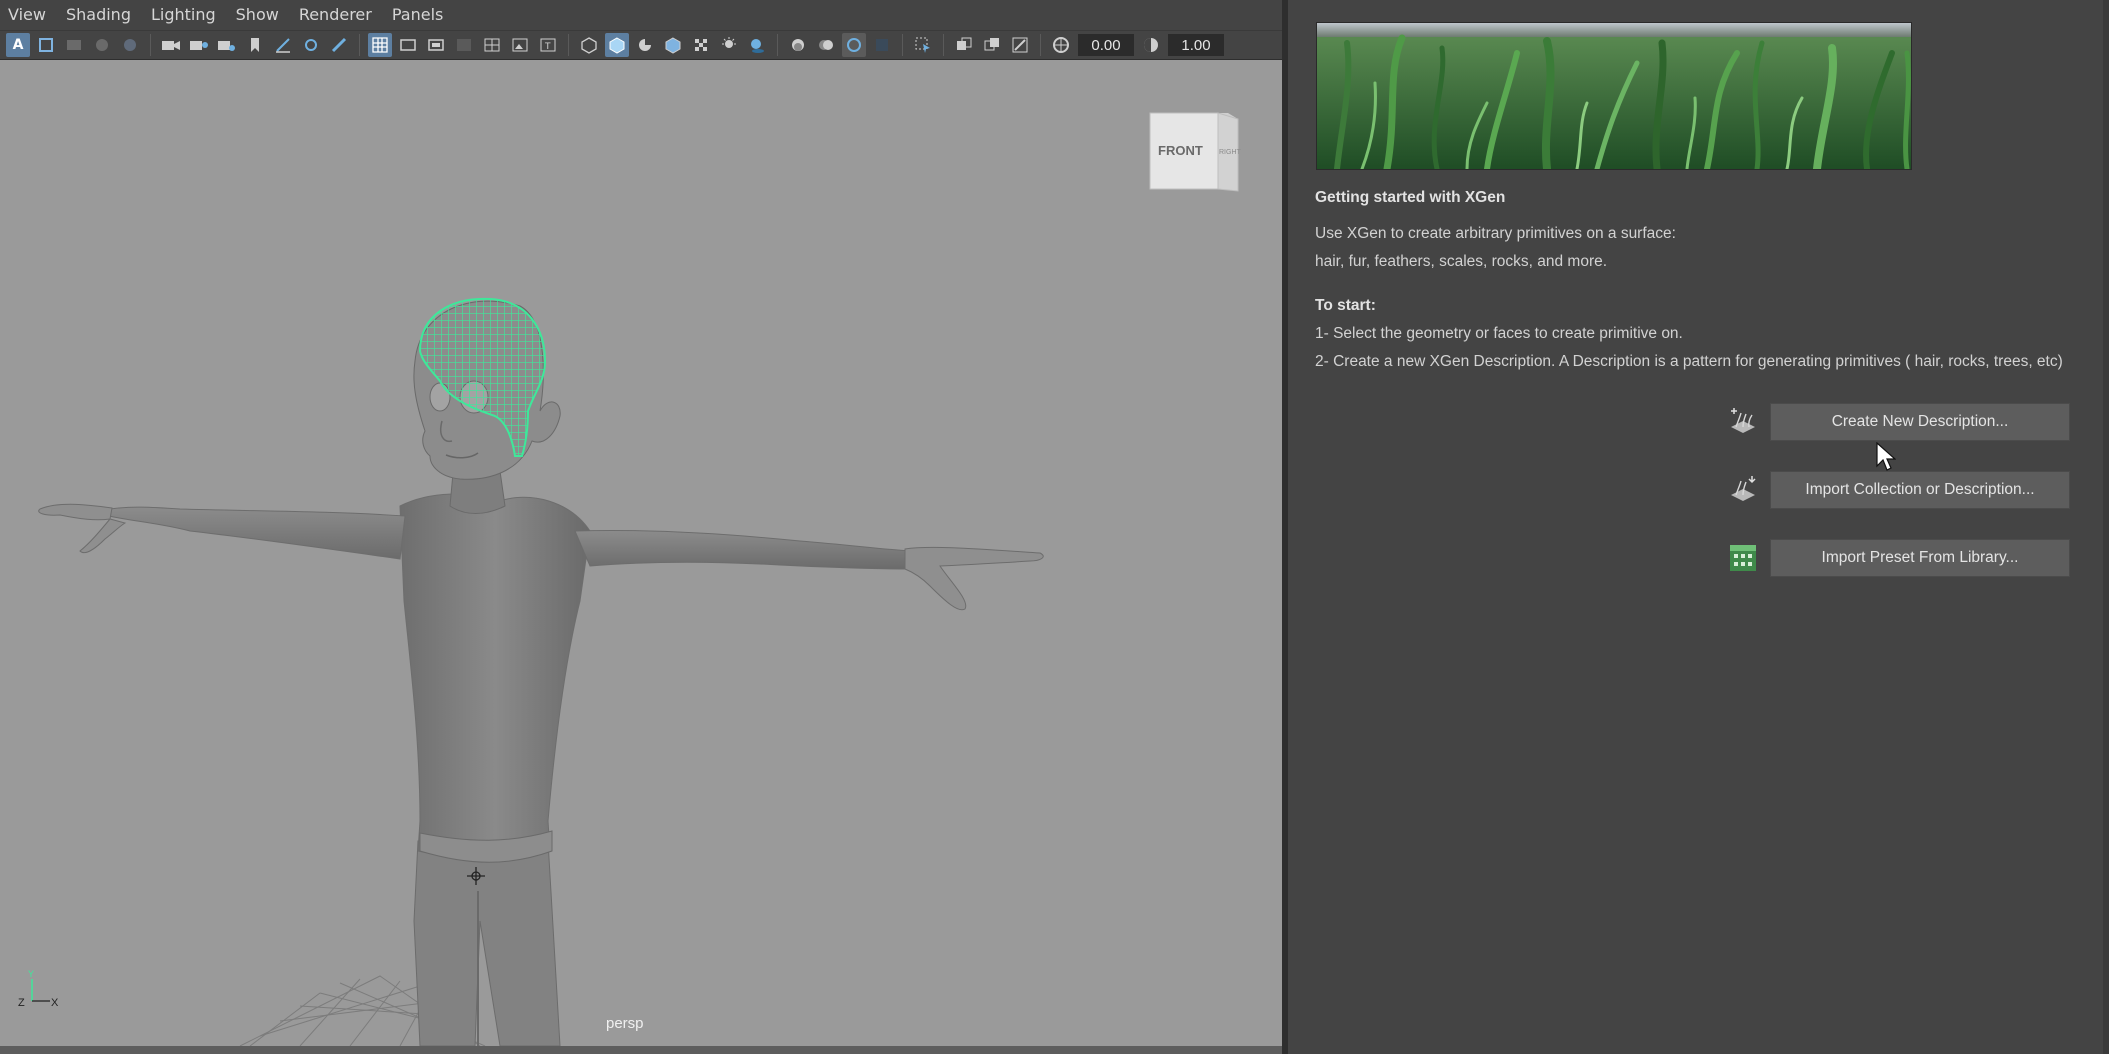 The image size is (2109, 1054). I want to click on gamma-field: 1.00, so click(1196, 45).